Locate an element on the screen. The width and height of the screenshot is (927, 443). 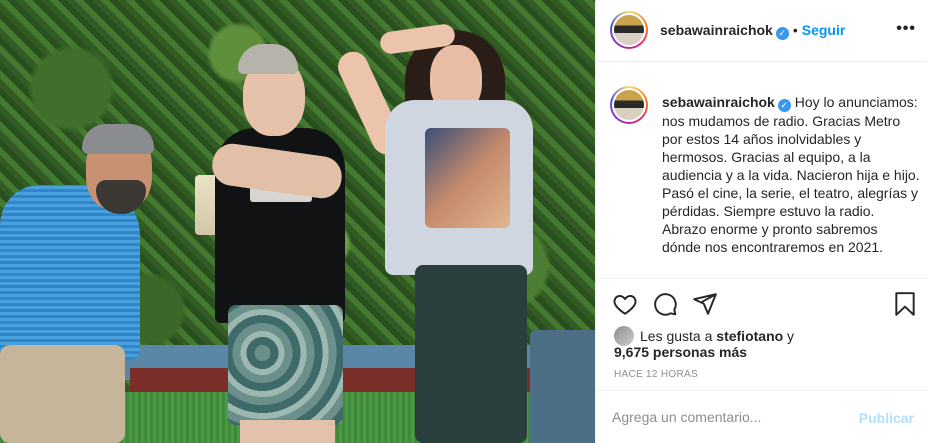
person-left-pants is located at coordinates (62, 394).